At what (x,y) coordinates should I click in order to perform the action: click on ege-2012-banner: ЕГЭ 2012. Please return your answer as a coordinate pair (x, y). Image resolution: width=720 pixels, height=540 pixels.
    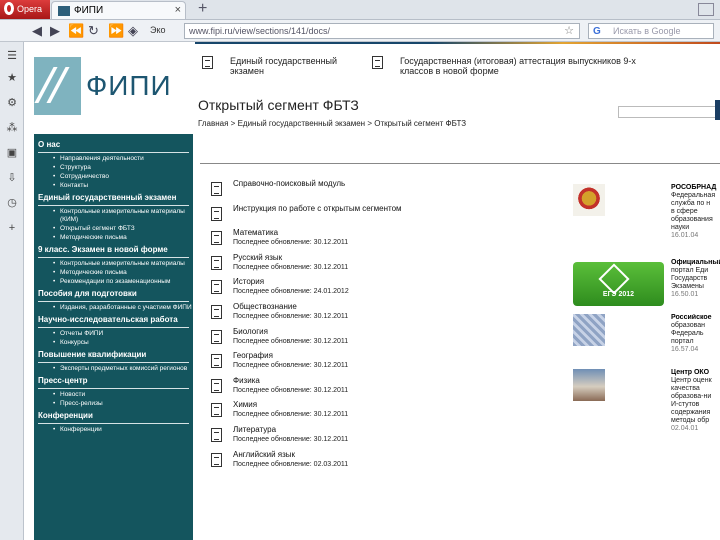
    Looking at the image, I should click on (618, 284).